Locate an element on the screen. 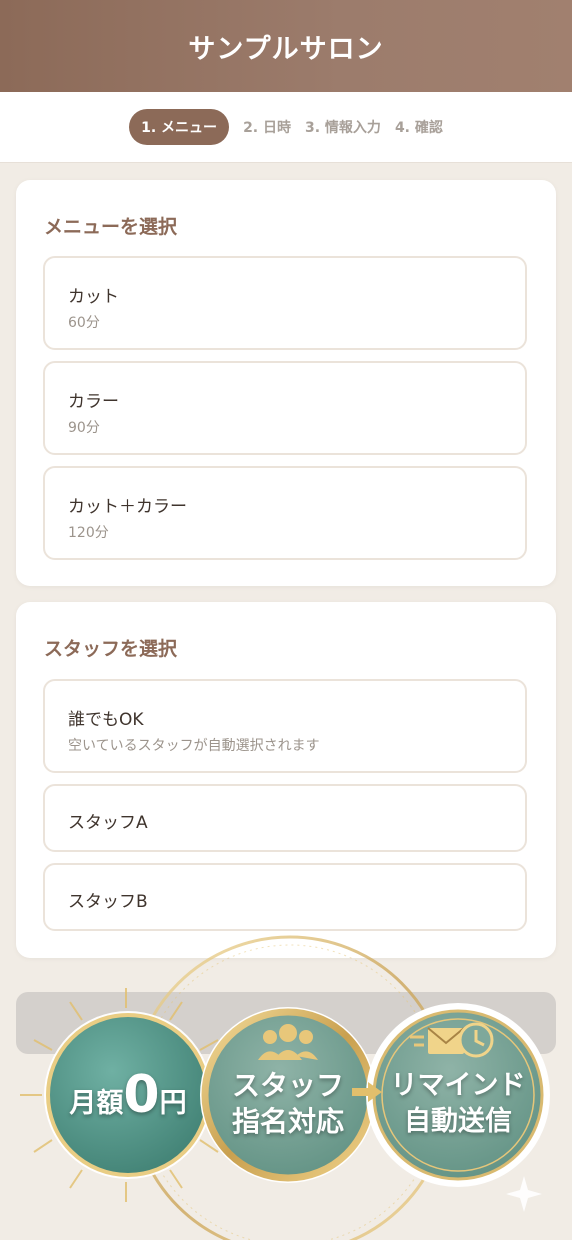  badge-free-prefix: 月額 is located at coordinates (96, 1103).